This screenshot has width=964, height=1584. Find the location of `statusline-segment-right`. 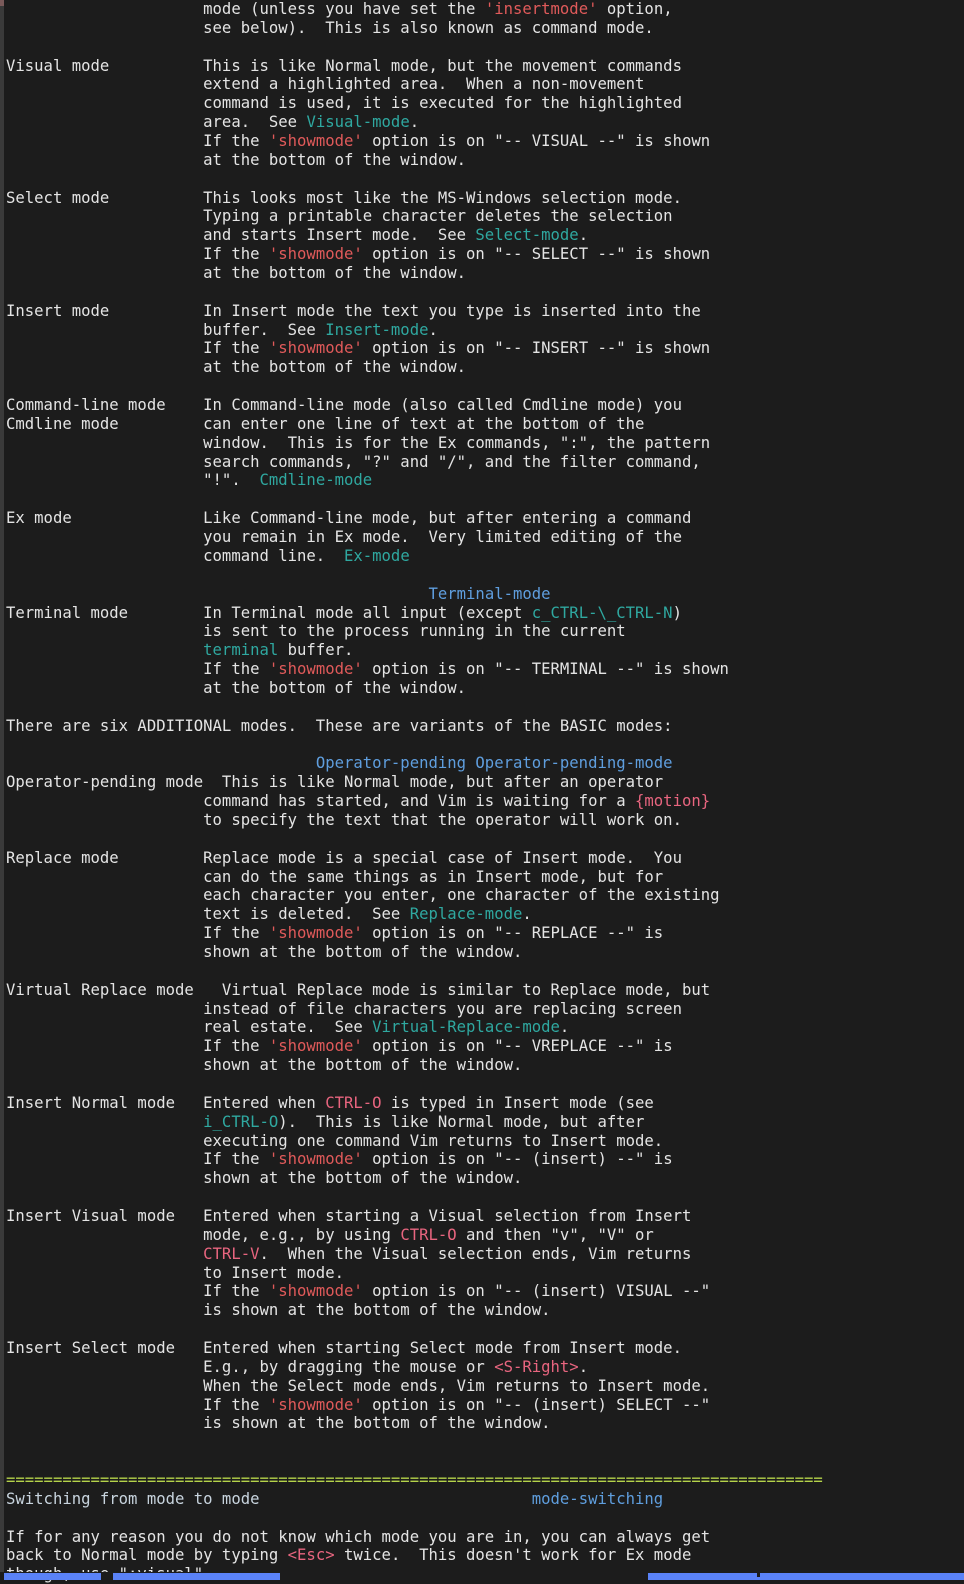

statusline-segment-right is located at coordinates (806, 1576).